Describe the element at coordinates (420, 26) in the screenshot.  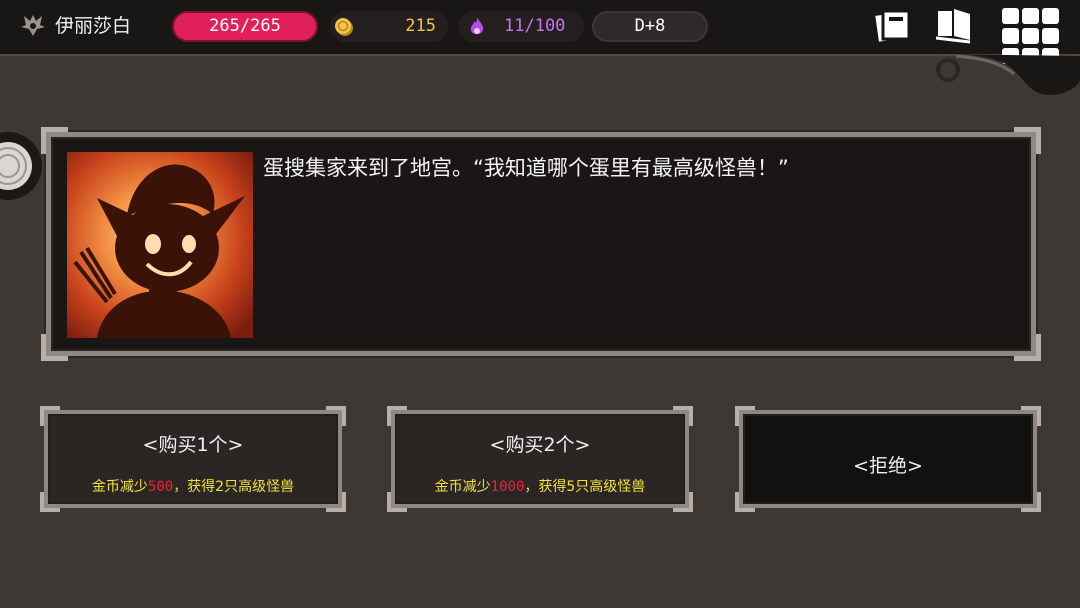
I see `gold-value: 215` at that location.